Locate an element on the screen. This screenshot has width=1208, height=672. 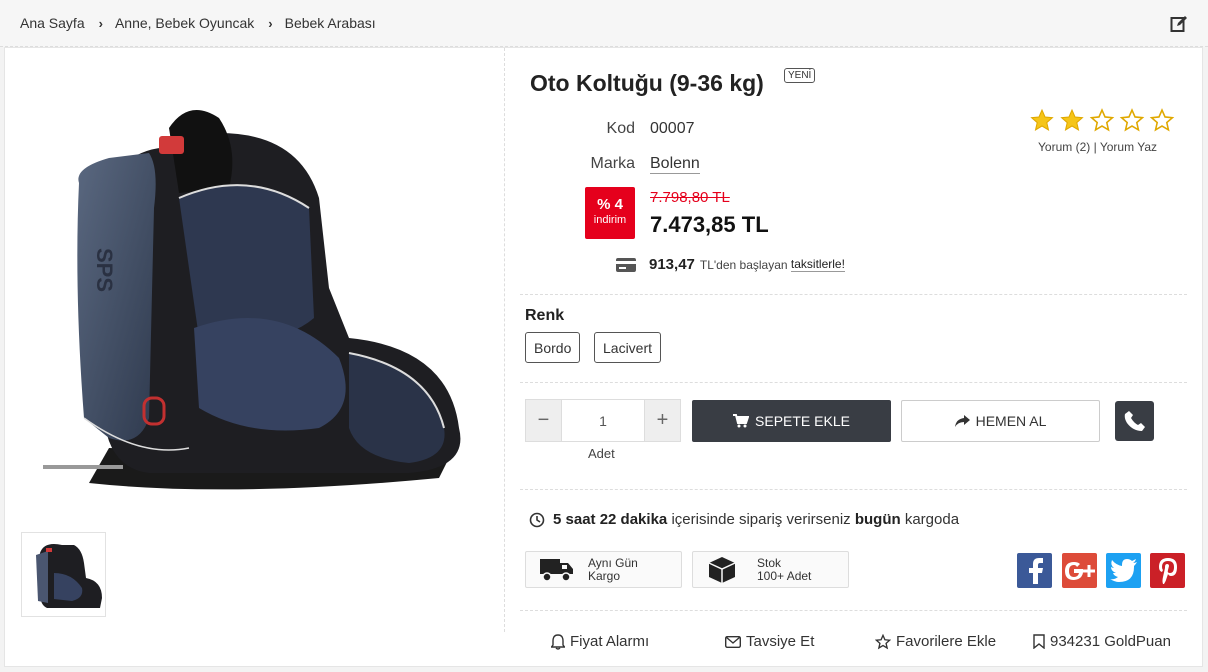
price-alarm-link: Fiyat Alarmı is located at coordinates (600, 641).